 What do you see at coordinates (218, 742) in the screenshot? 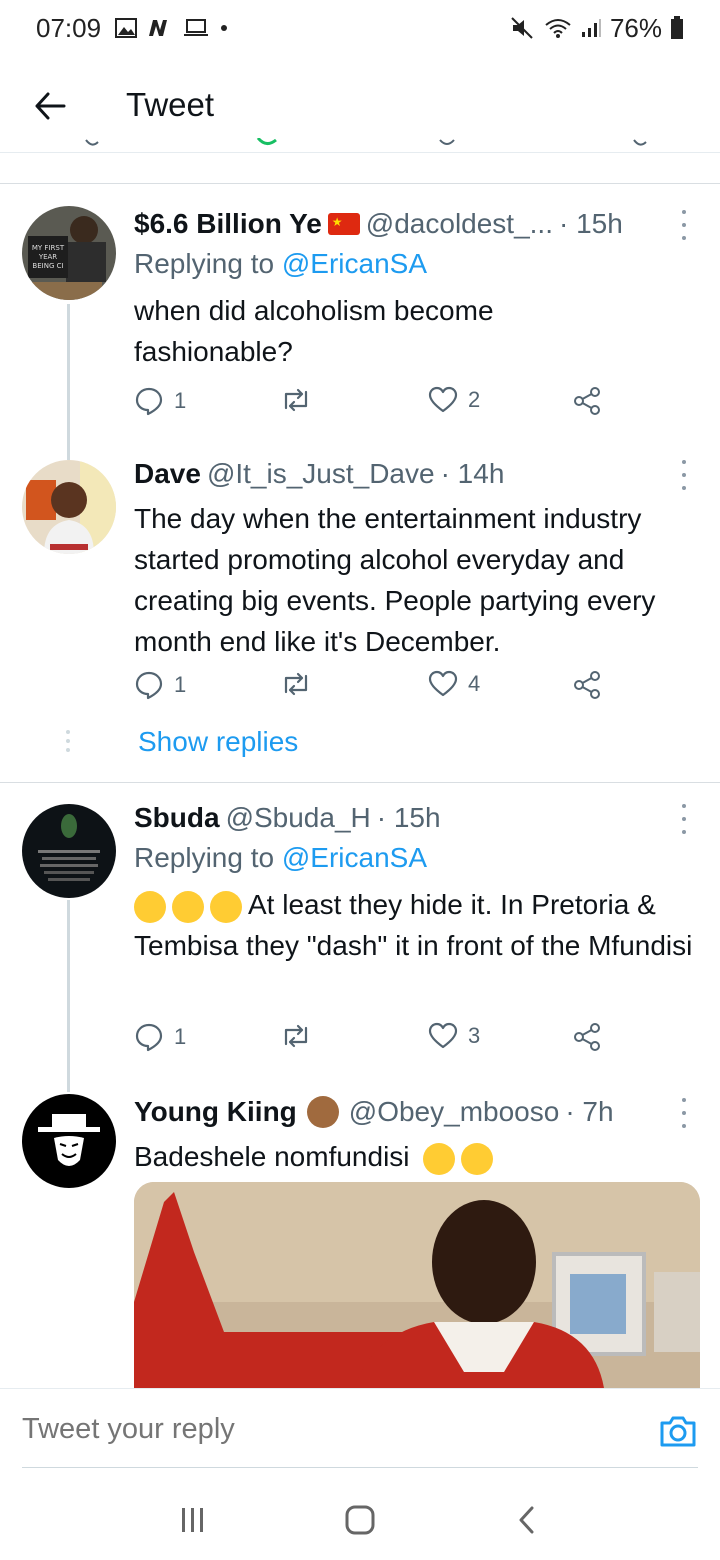
I see `show-replies-link: Show replies` at bounding box center [218, 742].